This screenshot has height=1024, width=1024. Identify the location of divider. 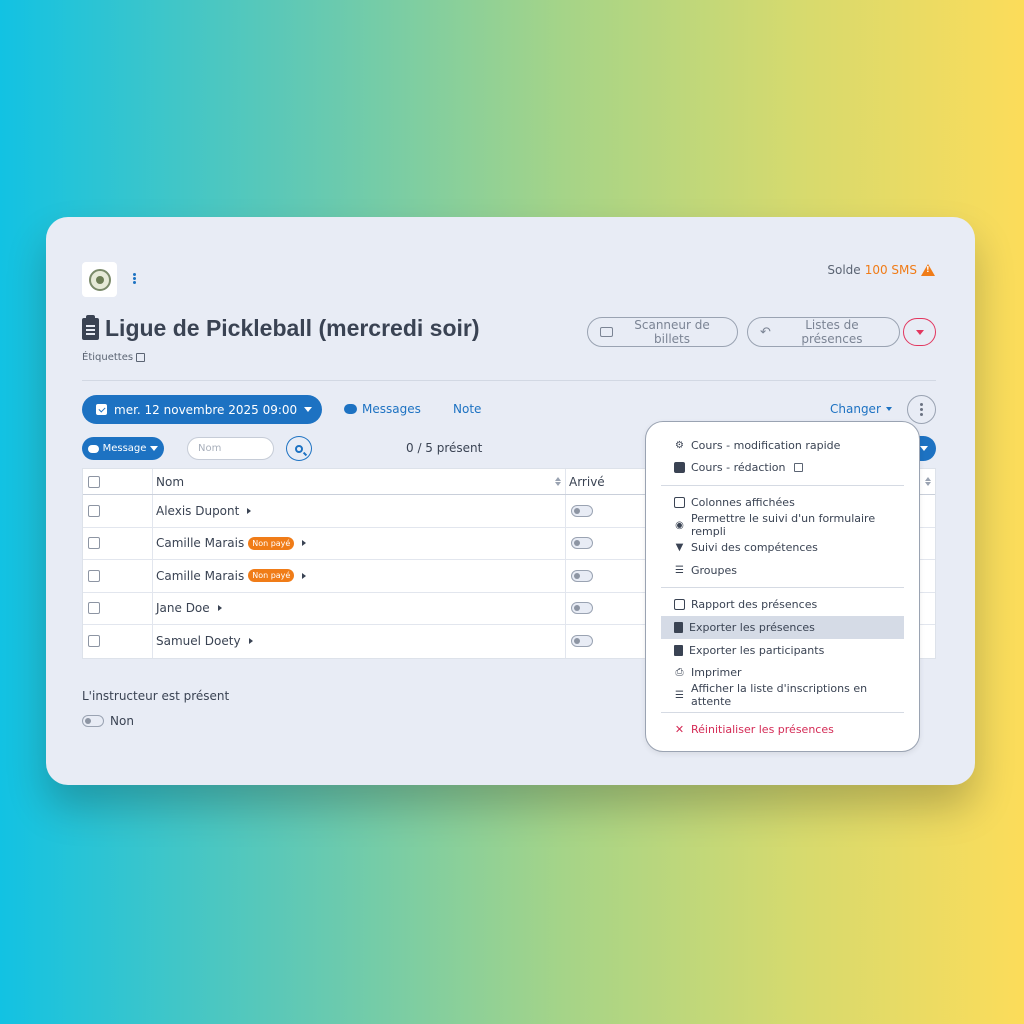
(509, 380).